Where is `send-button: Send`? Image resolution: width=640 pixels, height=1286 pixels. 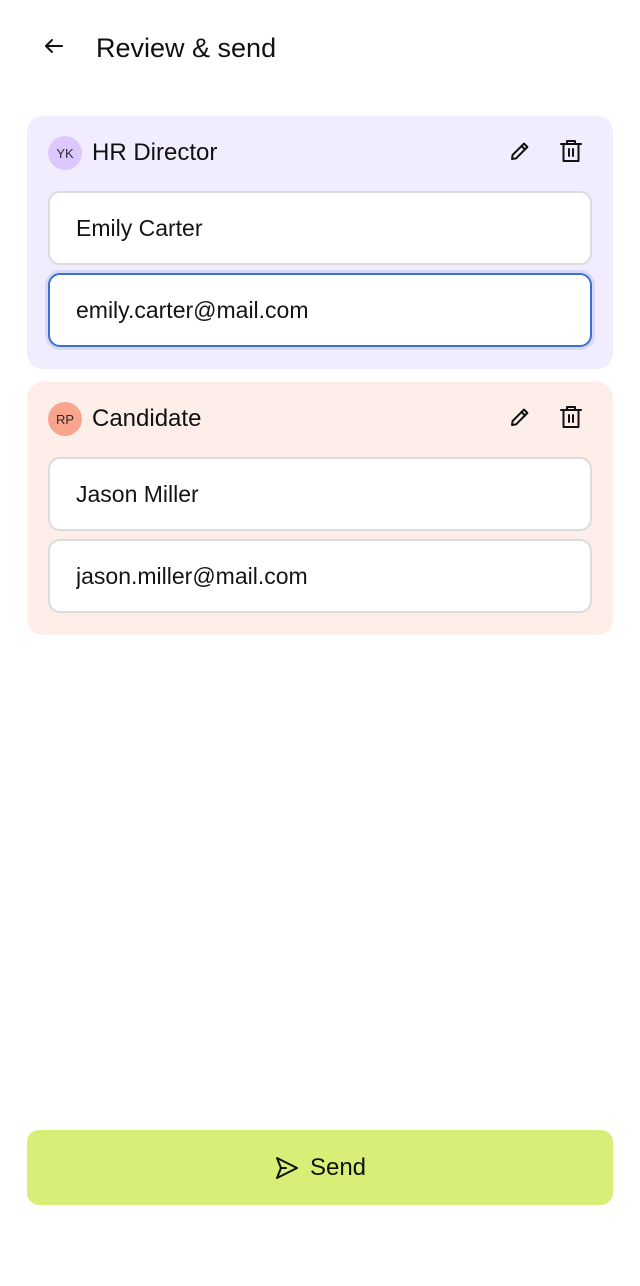 send-button: Send is located at coordinates (320, 1167).